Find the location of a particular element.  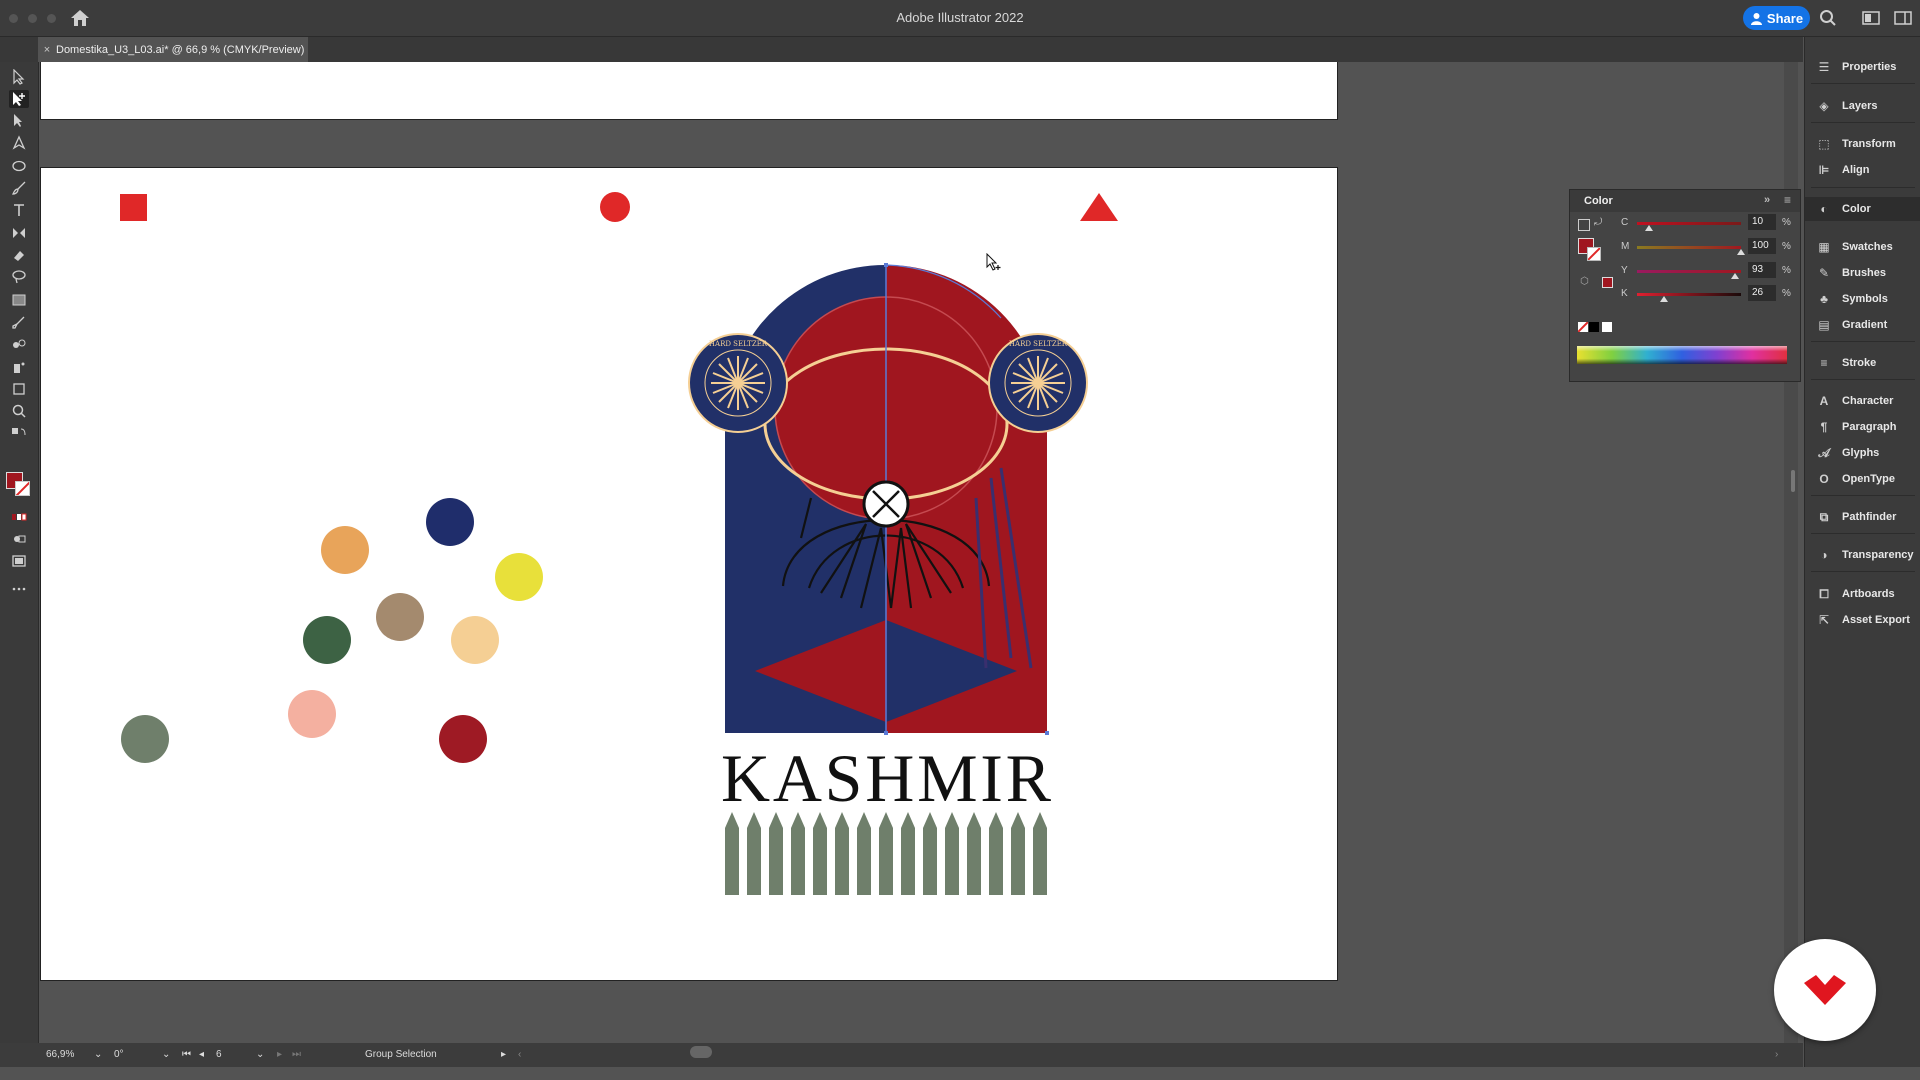

zoom-tool-icon is located at coordinates (19, 411).